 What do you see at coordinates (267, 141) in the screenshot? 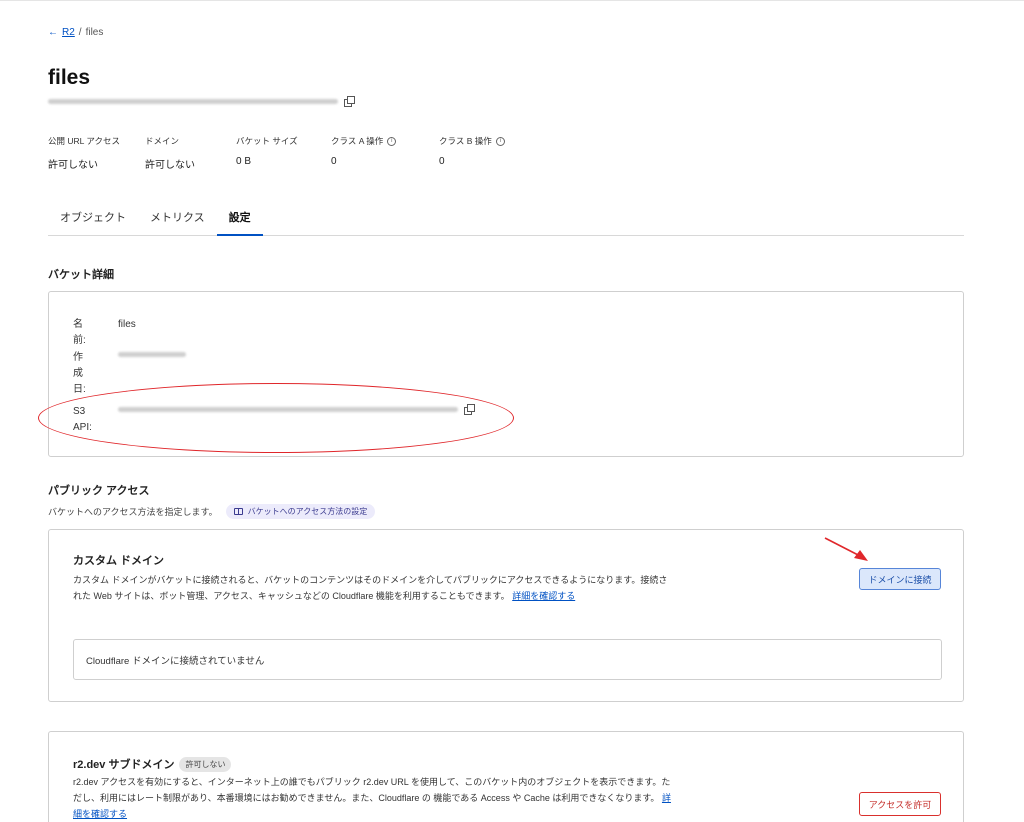
I see `stat-label: バケット サイズ` at bounding box center [267, 141].